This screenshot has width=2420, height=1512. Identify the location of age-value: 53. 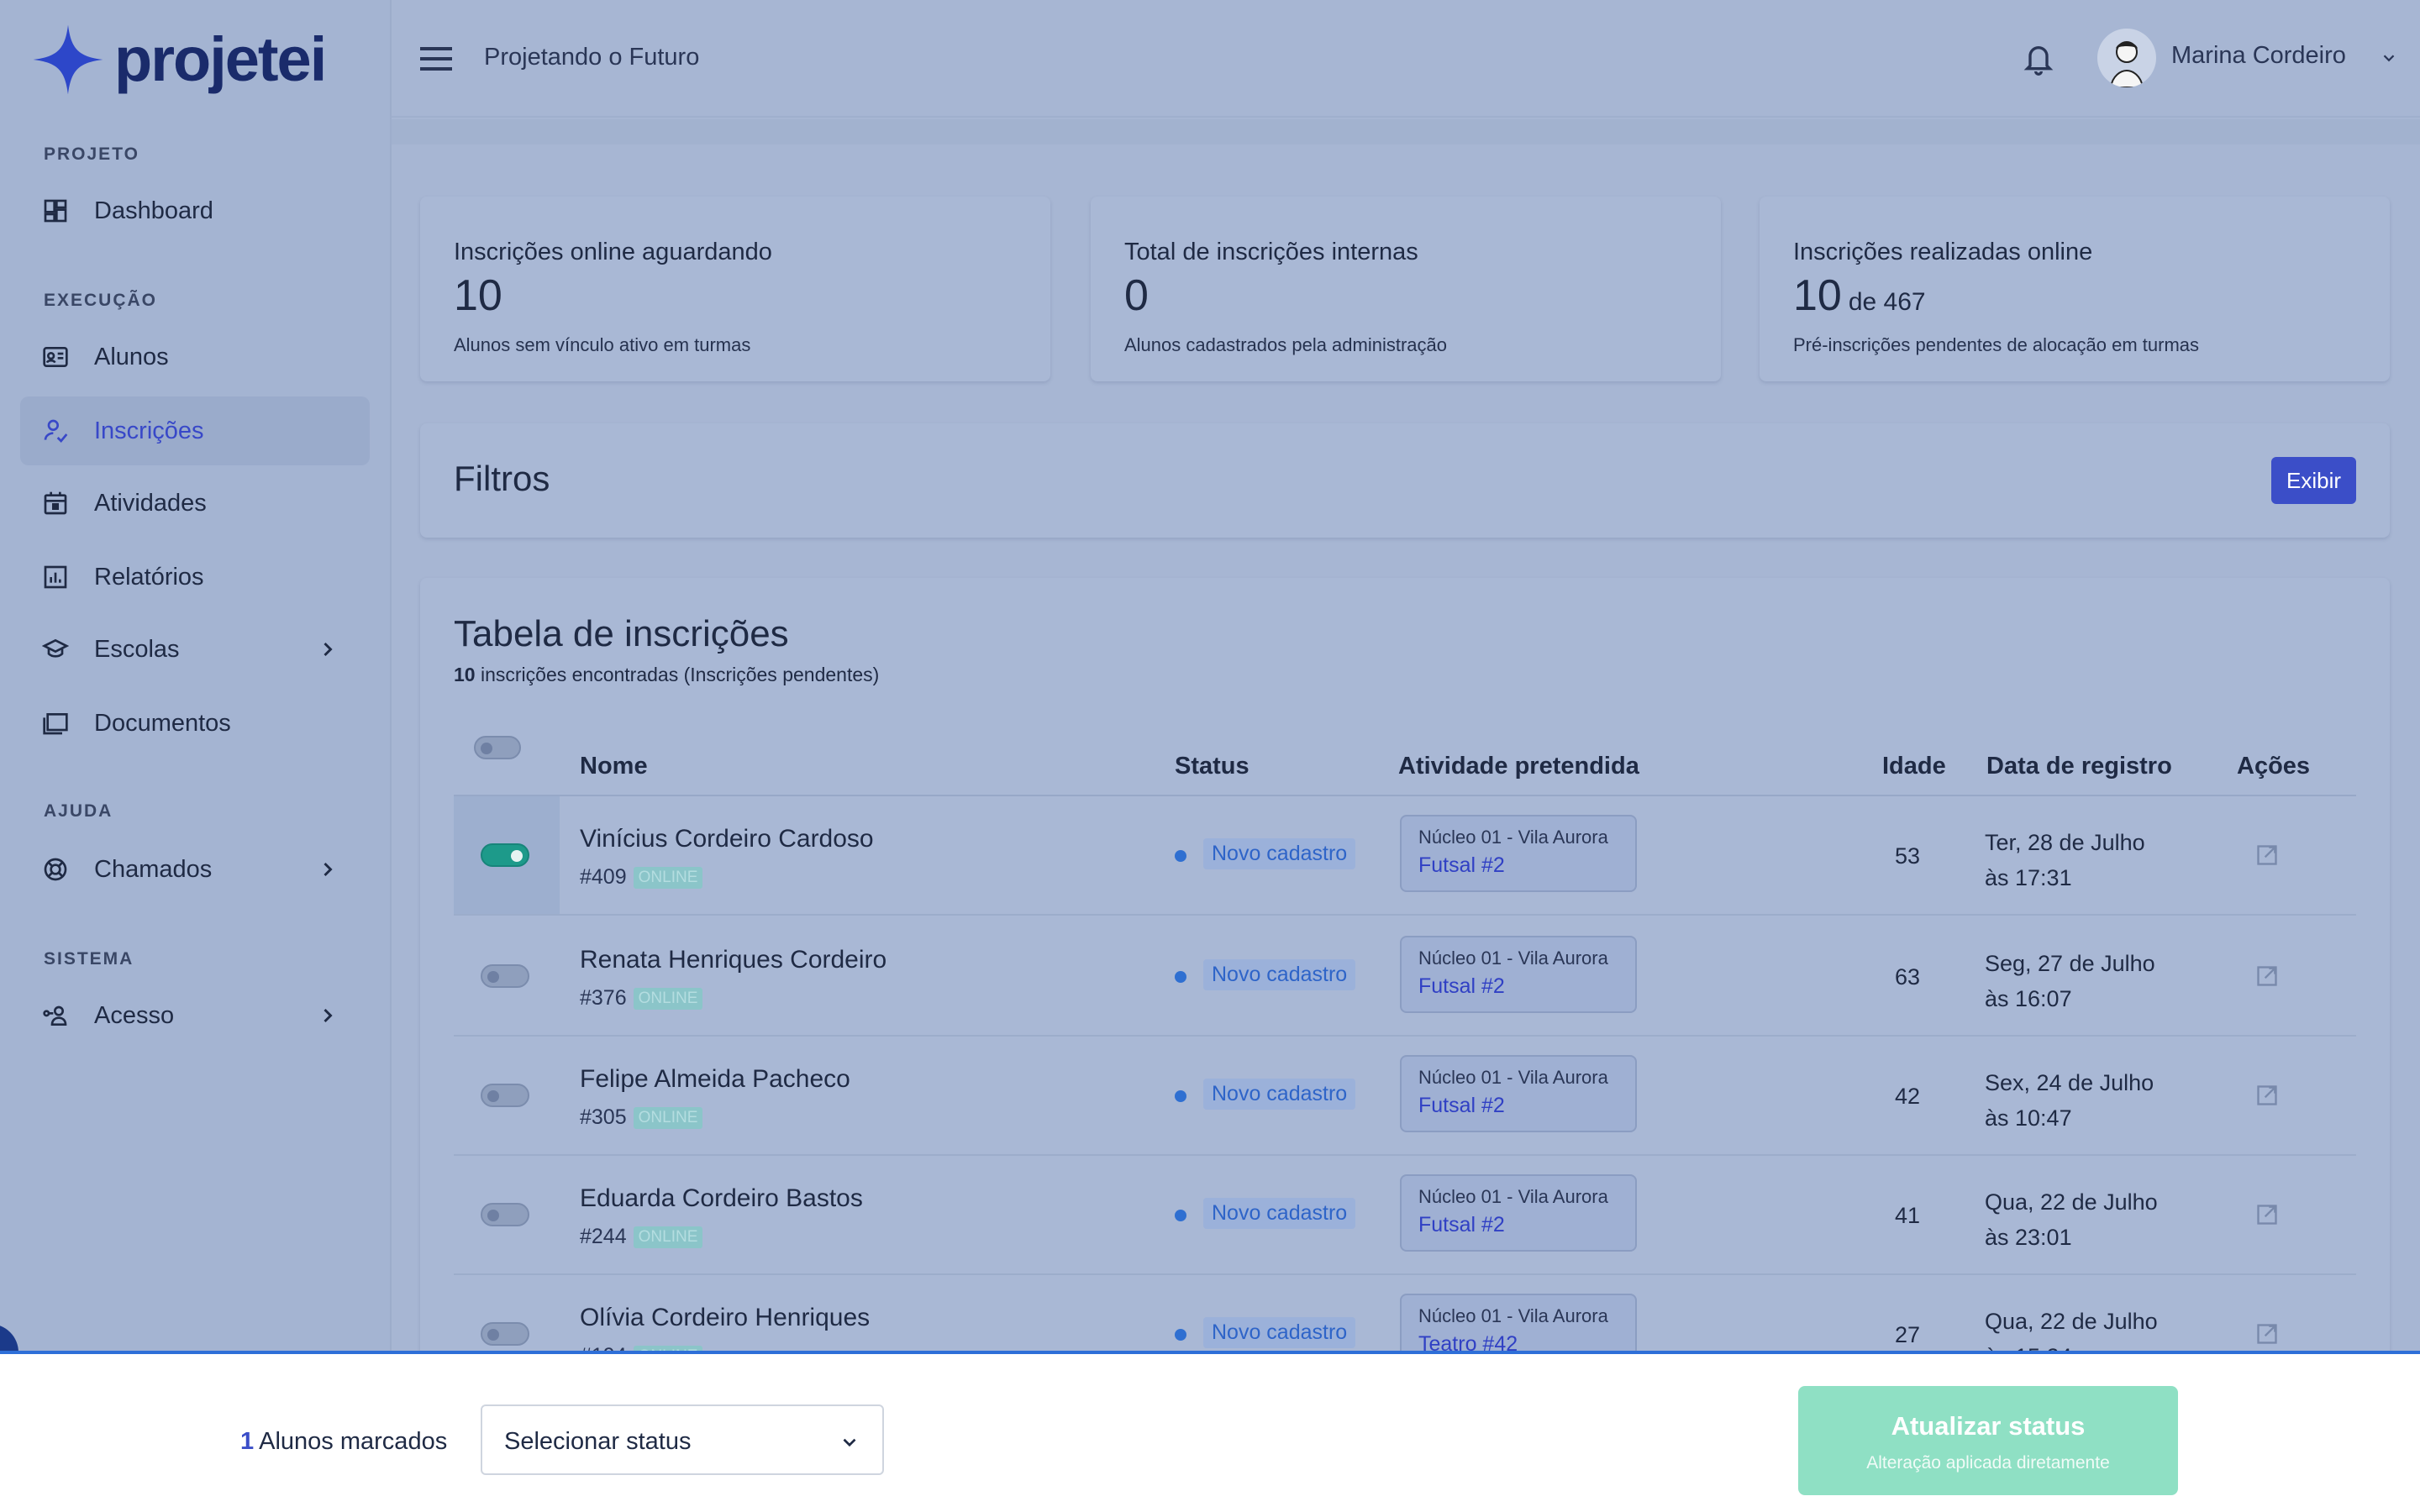
(1908, 856).